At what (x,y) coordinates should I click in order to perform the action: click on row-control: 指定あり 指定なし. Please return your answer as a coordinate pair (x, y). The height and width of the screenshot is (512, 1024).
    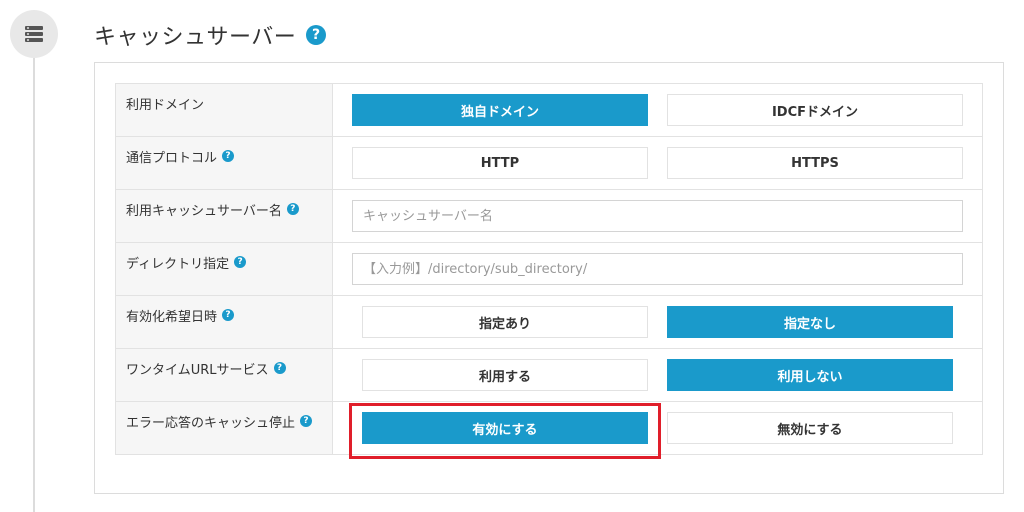
    Looking at the image, I should click on (657, 322).